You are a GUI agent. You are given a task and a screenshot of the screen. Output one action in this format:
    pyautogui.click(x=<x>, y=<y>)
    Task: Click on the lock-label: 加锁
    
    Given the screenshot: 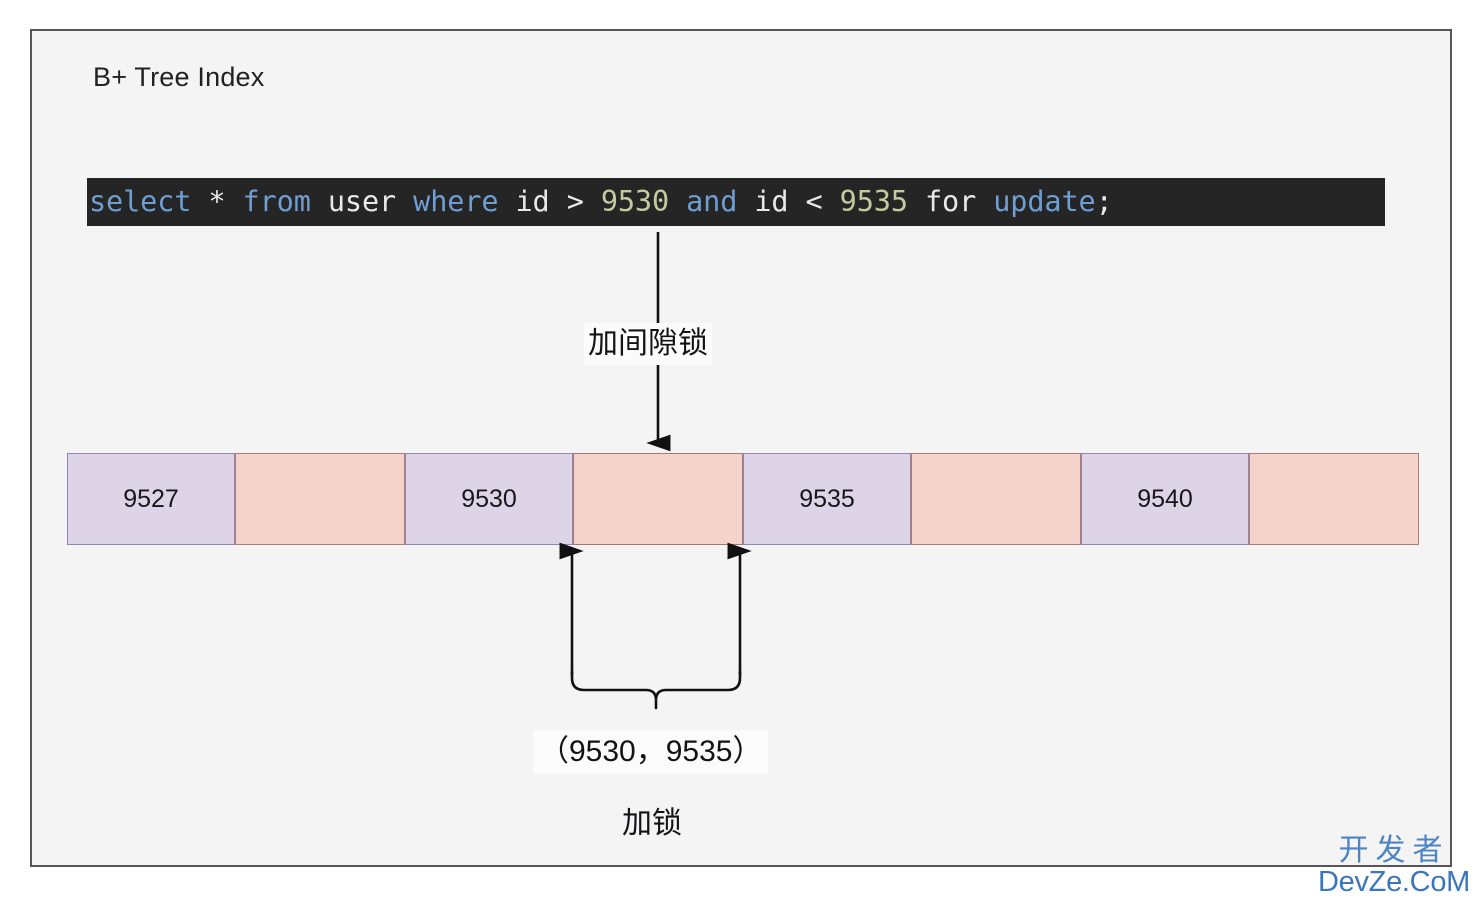 What is the action you would take?
    pyautogui.click(x=652, y=823)
    